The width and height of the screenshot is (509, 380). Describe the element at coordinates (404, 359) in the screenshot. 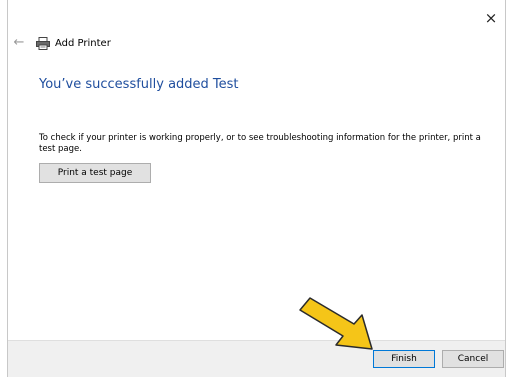

I see `finish-button: Finish` at that location.